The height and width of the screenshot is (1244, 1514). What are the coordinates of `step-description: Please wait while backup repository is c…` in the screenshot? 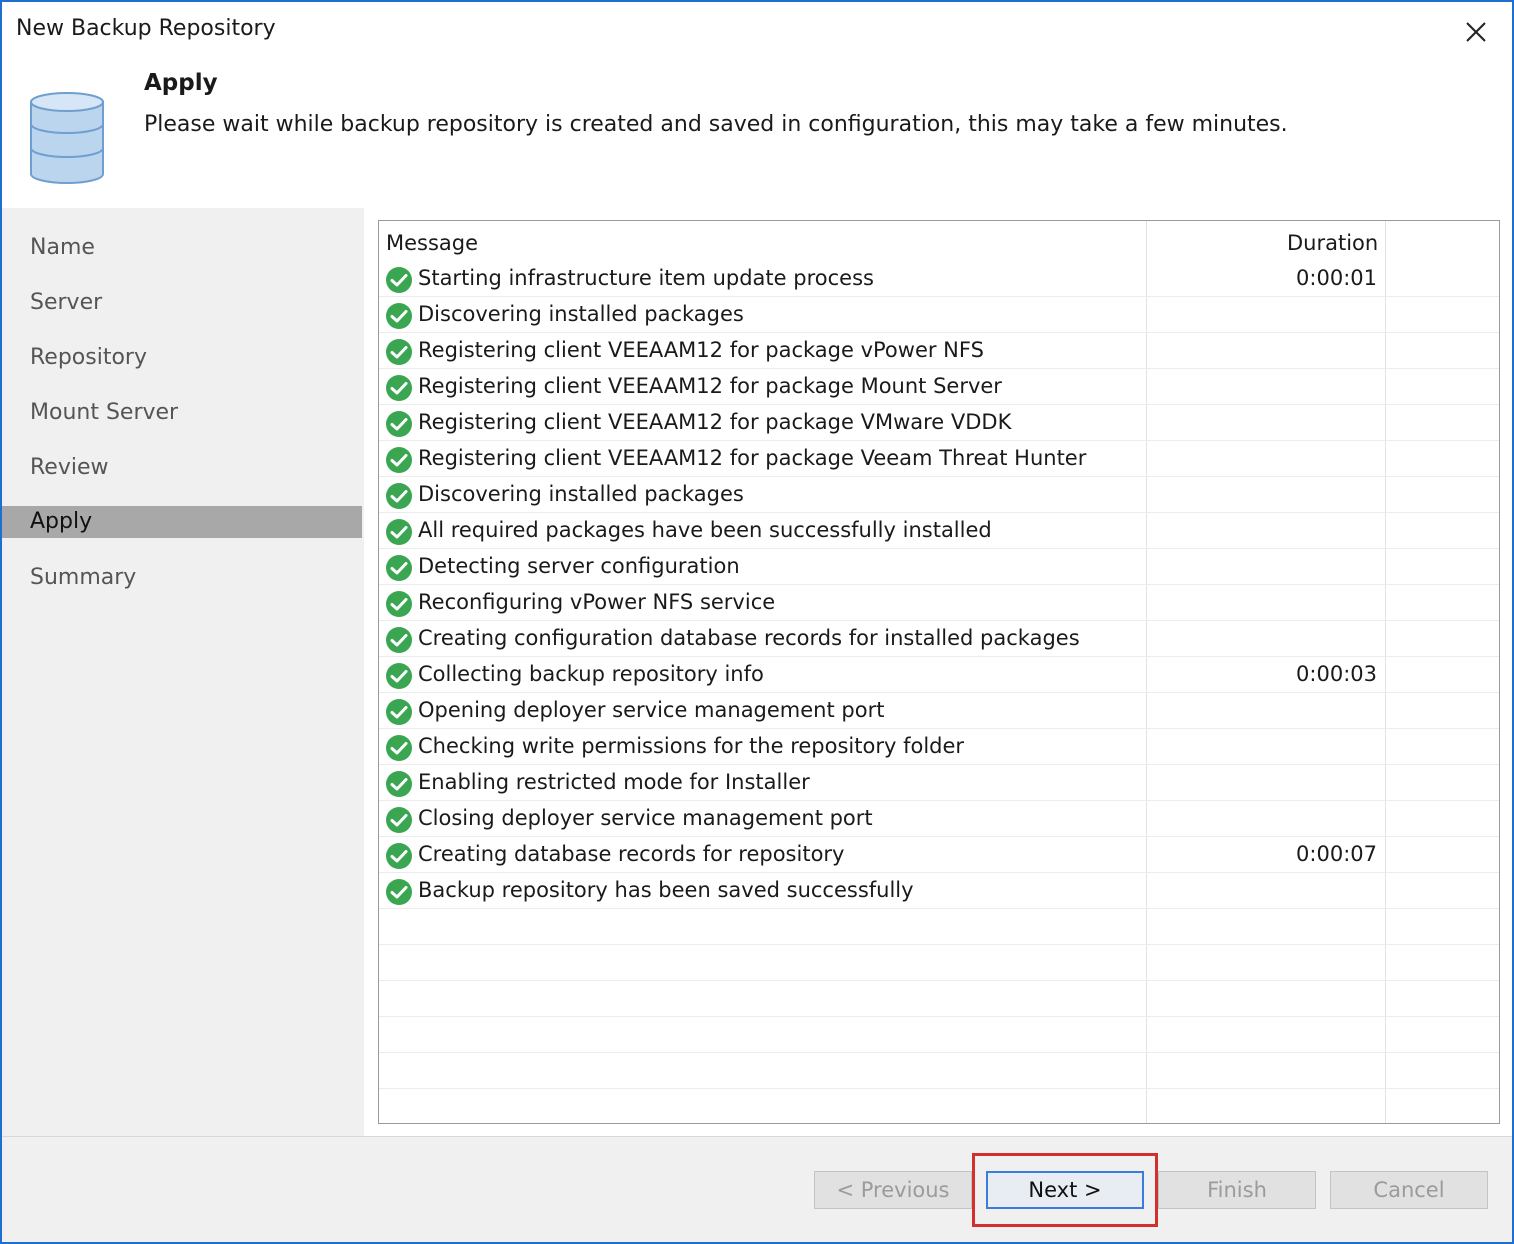 It's located at (716, 124).